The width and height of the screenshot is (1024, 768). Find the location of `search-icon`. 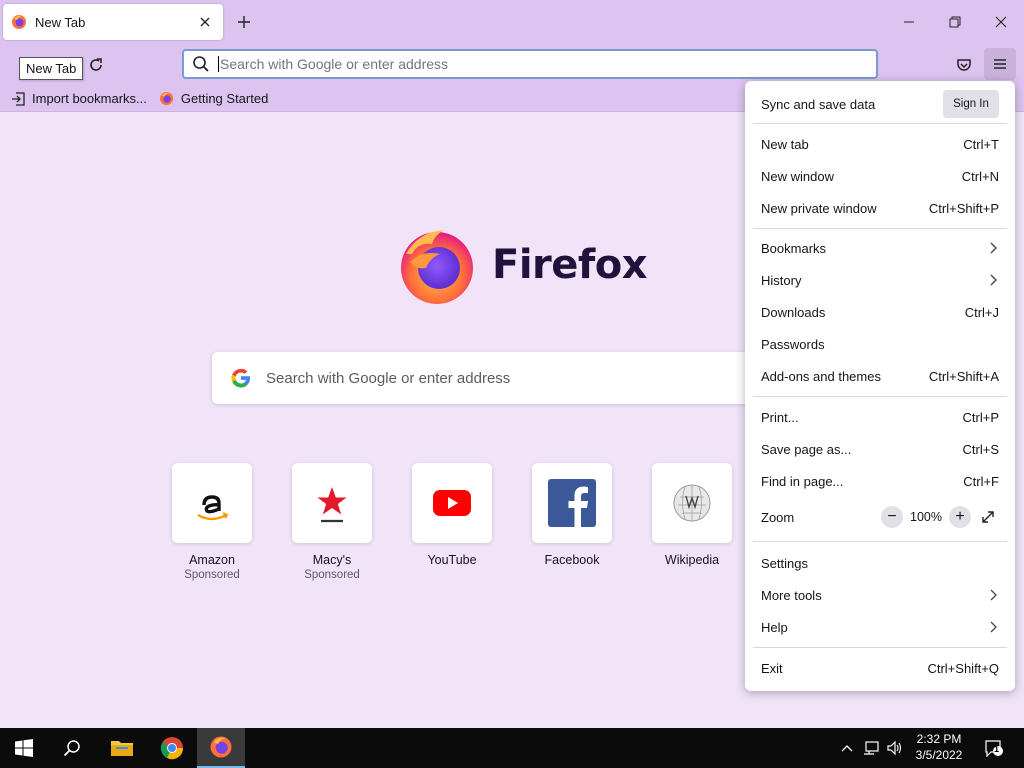

search-icon is located at coordinates (71, 748).